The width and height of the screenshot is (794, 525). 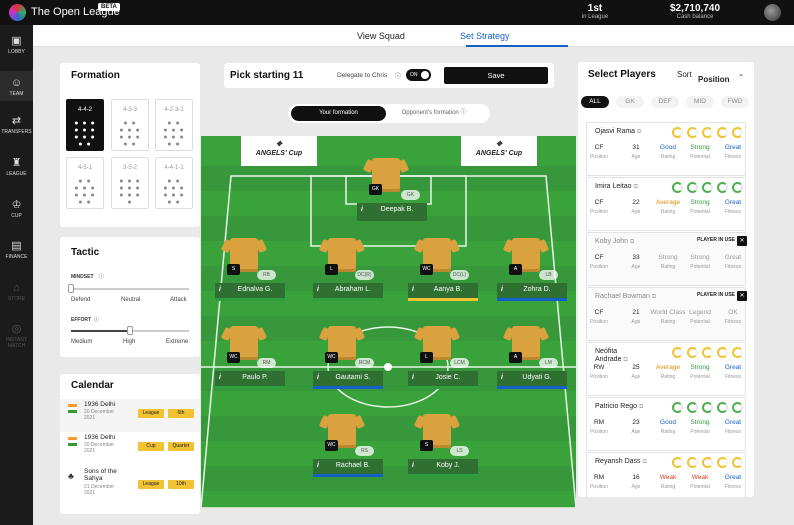 I want to click on effort-label: EFFORT, so click(x=81, y=320).